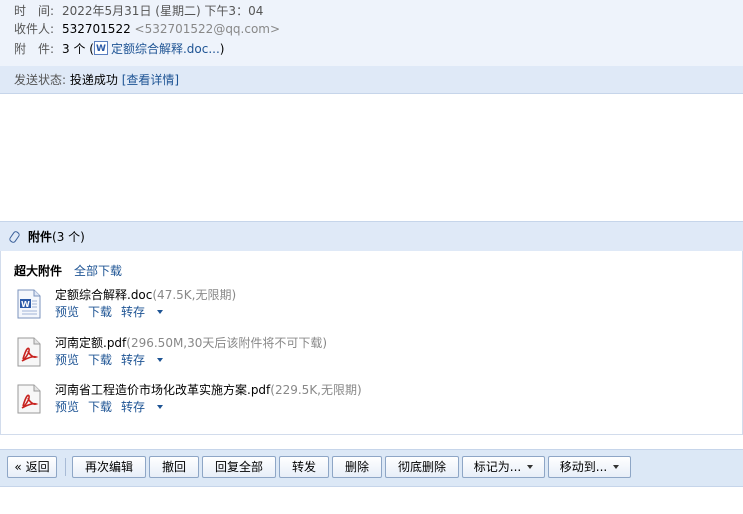 The width and height of the screenshot is (743, 514). What do you see at coordinates (109, 467) in the screenshot?
I see `reedit-button: 再次编辑` at bounding box center [109, 467].